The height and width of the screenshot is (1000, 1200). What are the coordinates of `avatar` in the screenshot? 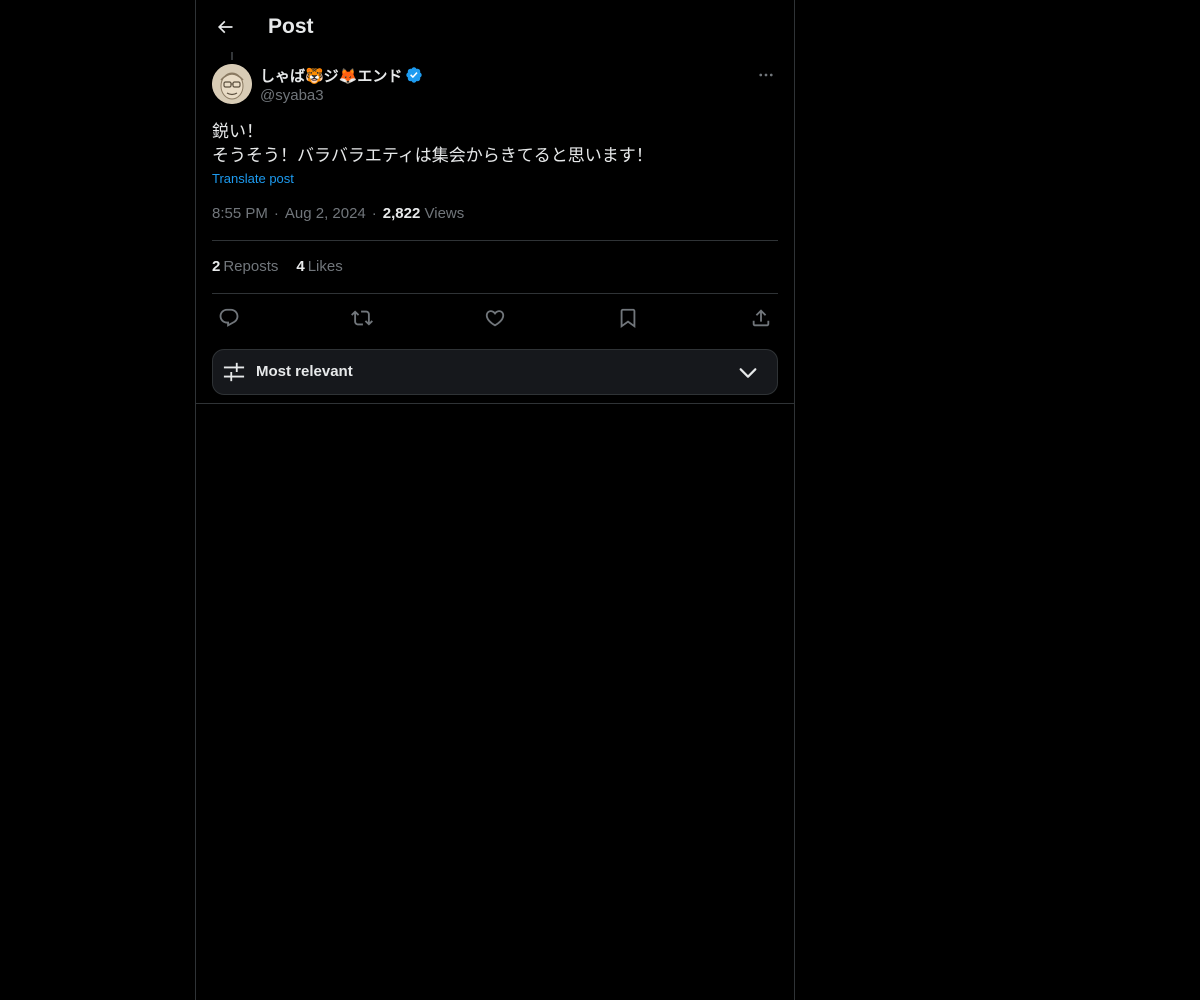 It's located at (232, 84).